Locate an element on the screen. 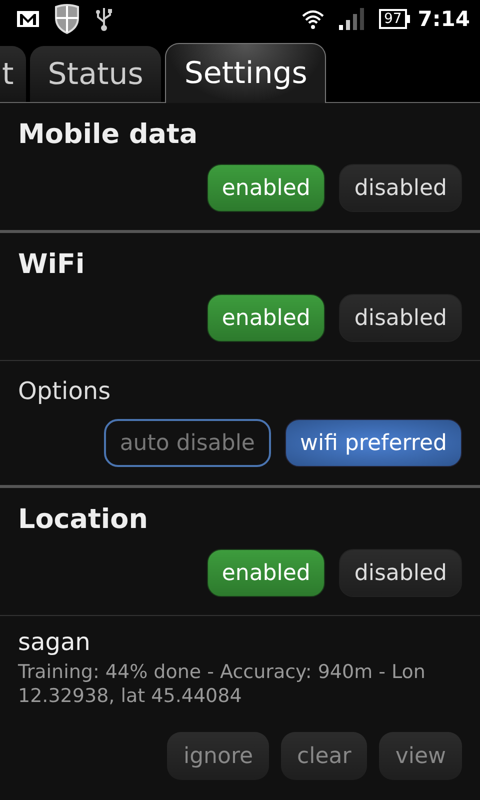 Image resolution: width=480 pixels, height=800 pixels. wifi-icon is located at coordinates (312, 19).